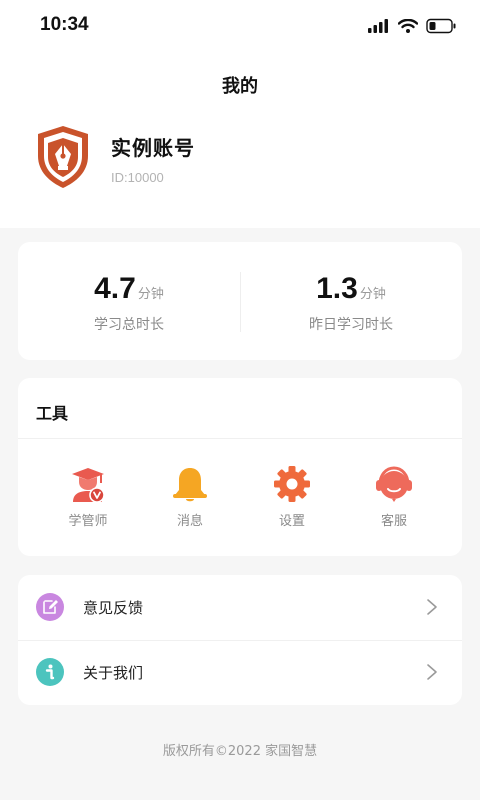 Image resolution: width=480 pixels, height=800 pixels. I want to click on stat-yesterday-duration: 1.3 分钟 昨日学习时长, so click(351, 301).